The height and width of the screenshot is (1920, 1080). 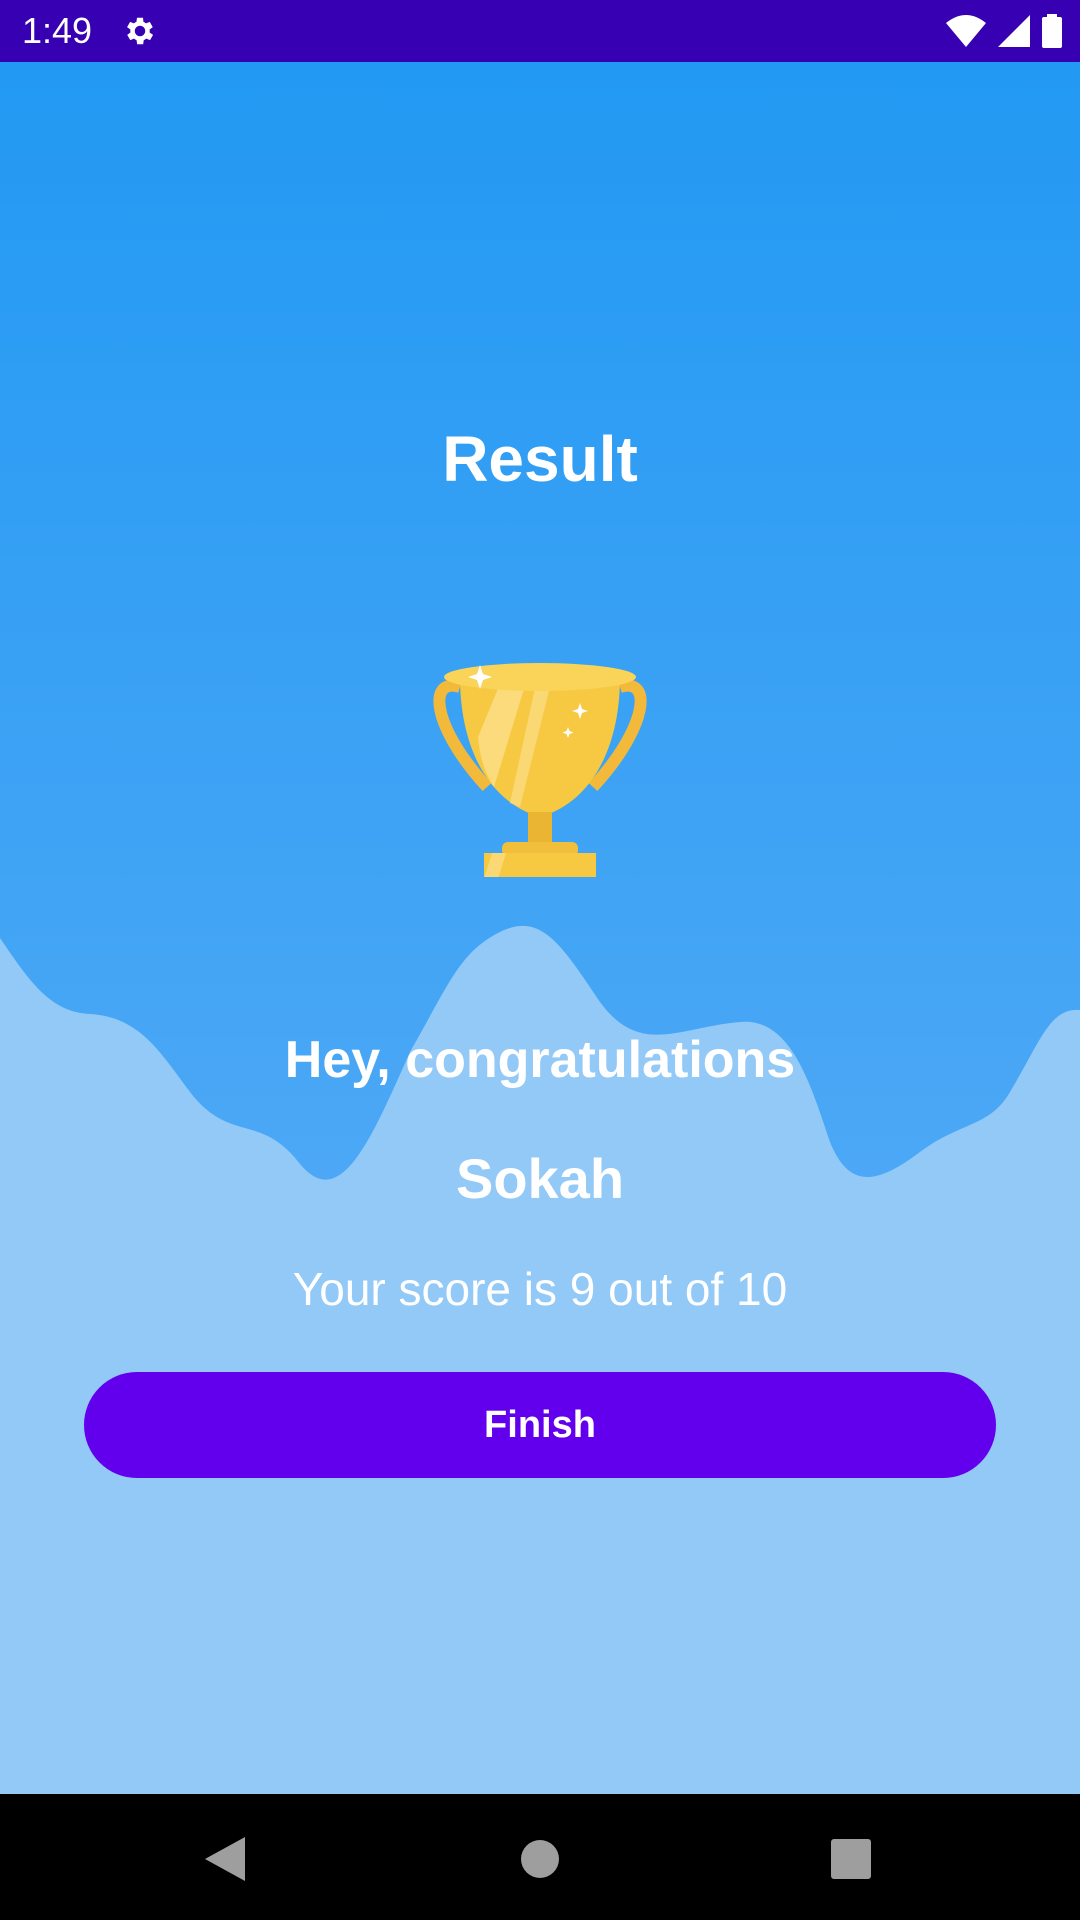 I want to click on score-text: Your score is 9 out of 10, so click(x=540, y=1289).